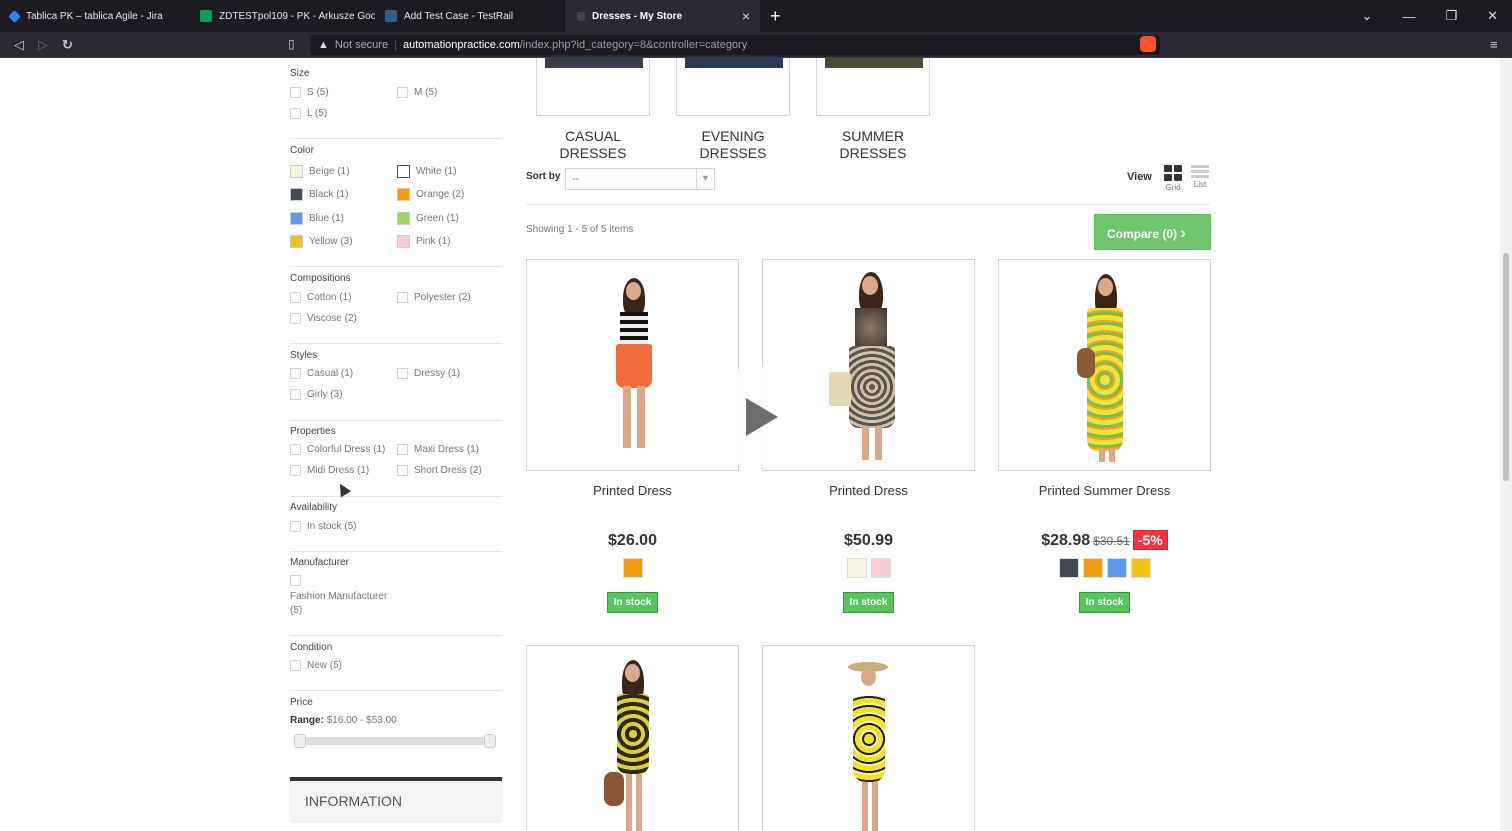  I want to click on price-slider-max-handle, so click(490, 741).